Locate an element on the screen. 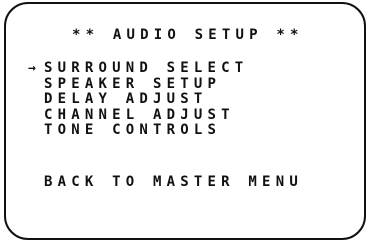  menu-item-channel-adjust: CHANNEL ADJUST is located at coordinates (146, 115).